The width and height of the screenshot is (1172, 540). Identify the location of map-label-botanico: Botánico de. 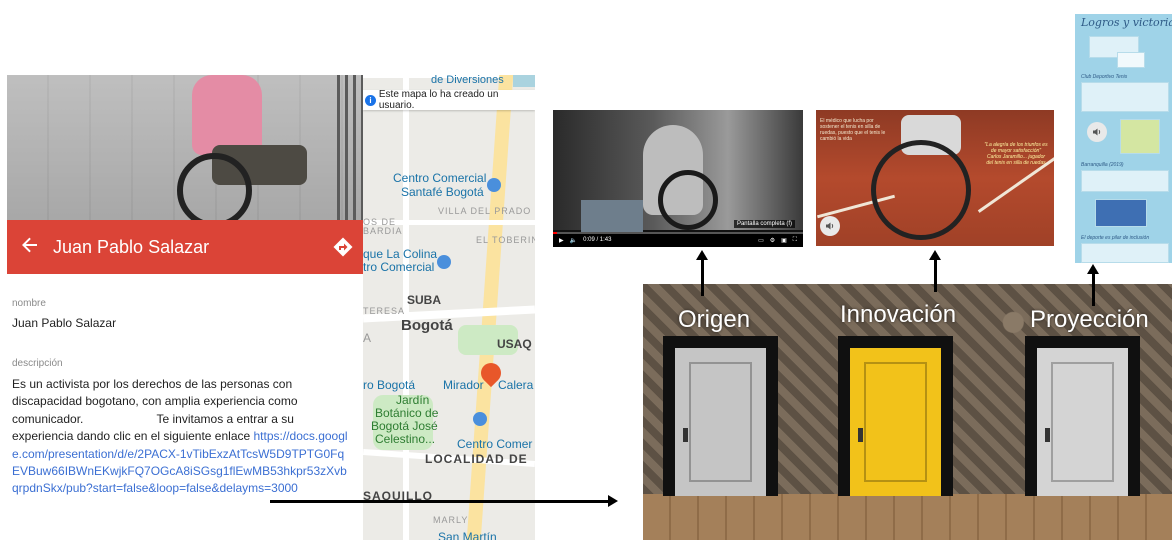
(407, 413).